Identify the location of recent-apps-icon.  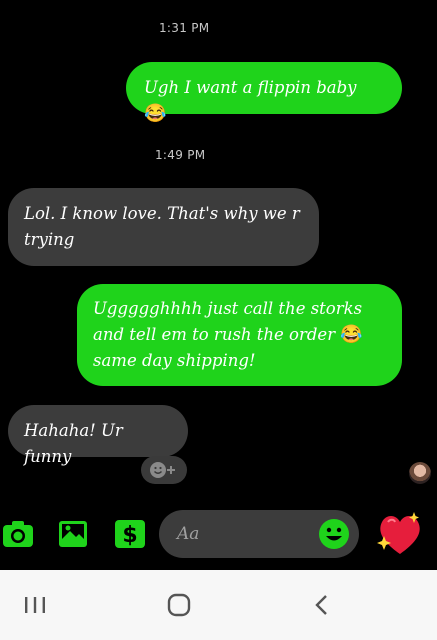
(35, 605).